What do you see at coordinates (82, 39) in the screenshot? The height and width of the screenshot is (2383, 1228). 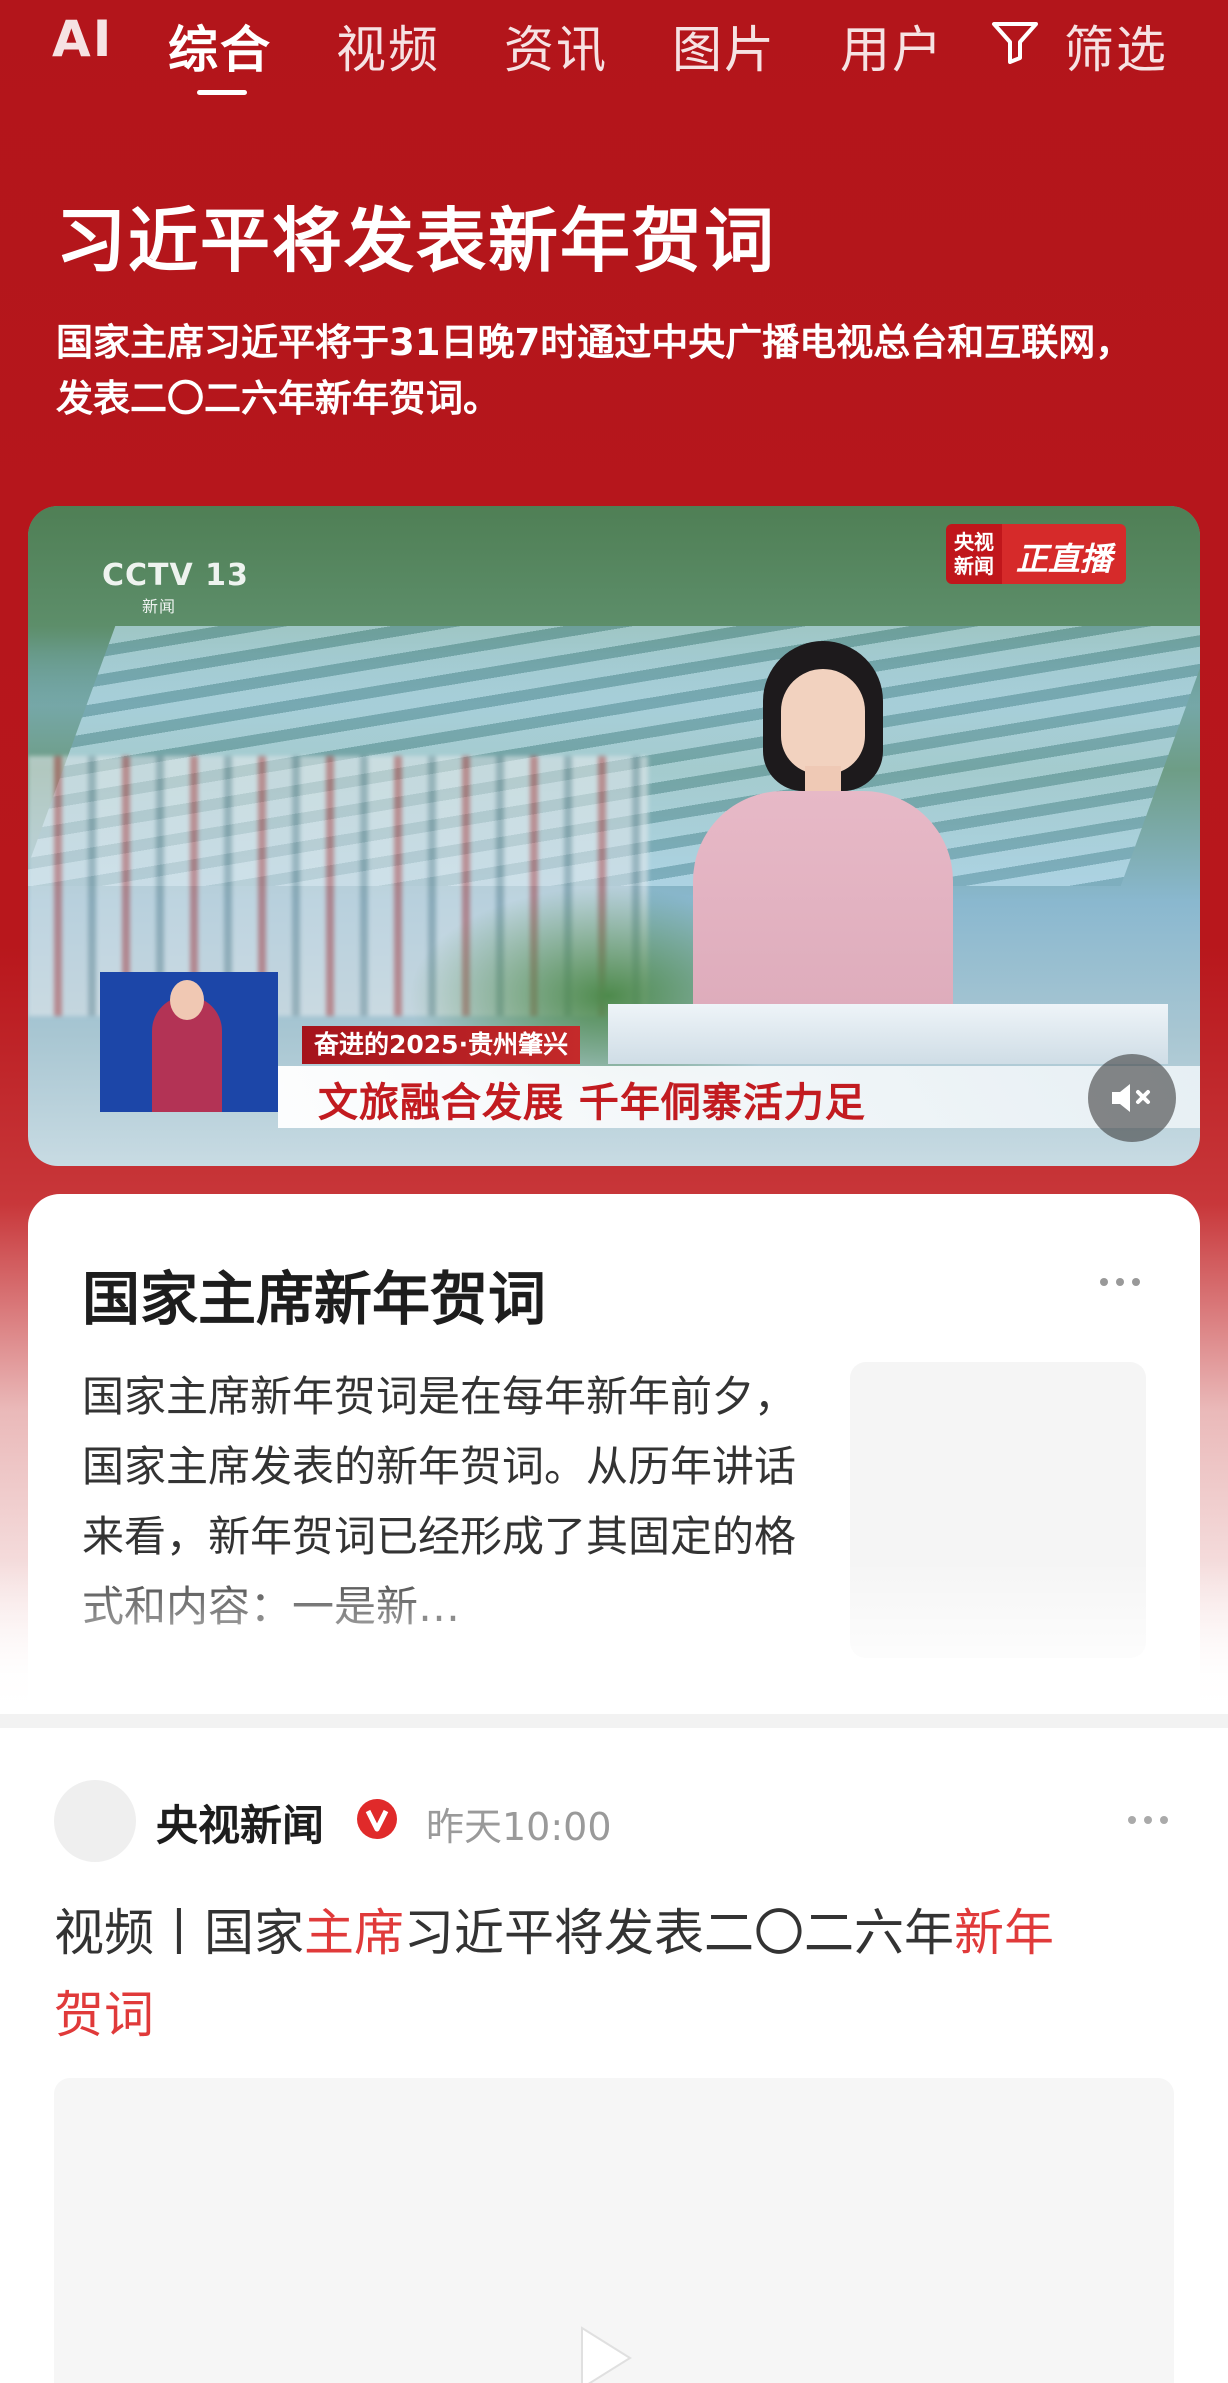 I see `tab-ai: AI` at bounding box center [82, 39].